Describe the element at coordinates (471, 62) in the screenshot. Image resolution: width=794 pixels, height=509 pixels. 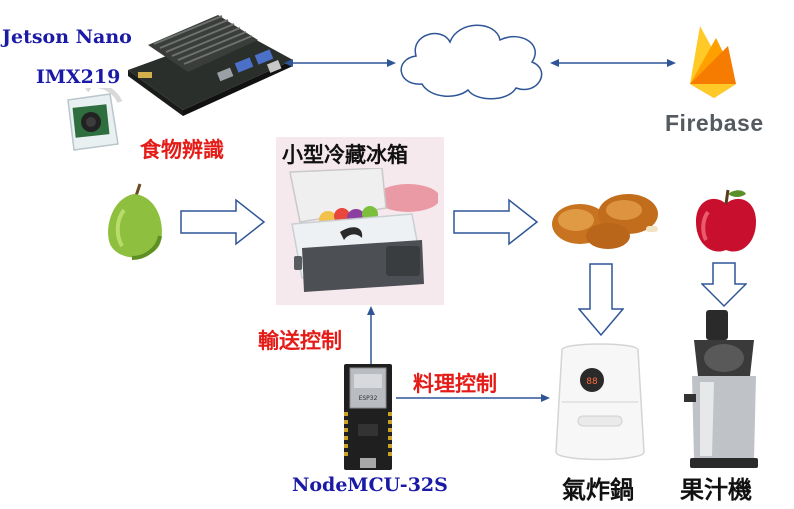
I see `cloud-icon` at that location.